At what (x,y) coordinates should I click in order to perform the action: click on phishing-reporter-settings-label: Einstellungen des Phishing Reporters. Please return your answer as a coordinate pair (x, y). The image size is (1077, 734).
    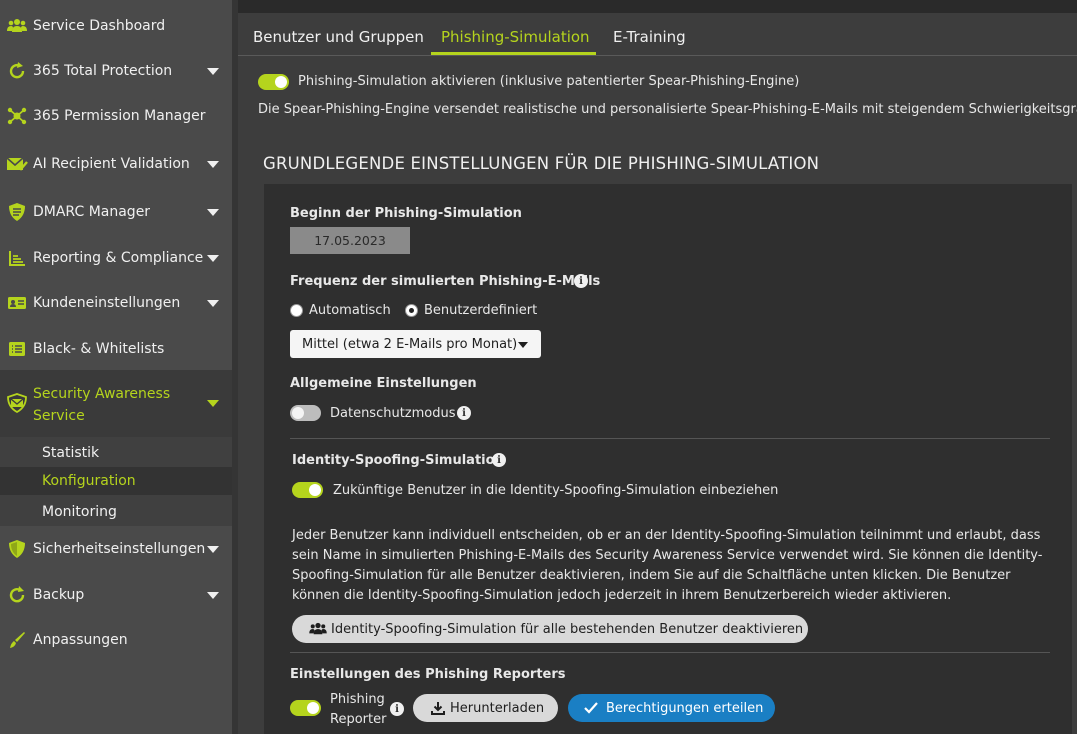
    Looking at the image, I should click on (428, 674).